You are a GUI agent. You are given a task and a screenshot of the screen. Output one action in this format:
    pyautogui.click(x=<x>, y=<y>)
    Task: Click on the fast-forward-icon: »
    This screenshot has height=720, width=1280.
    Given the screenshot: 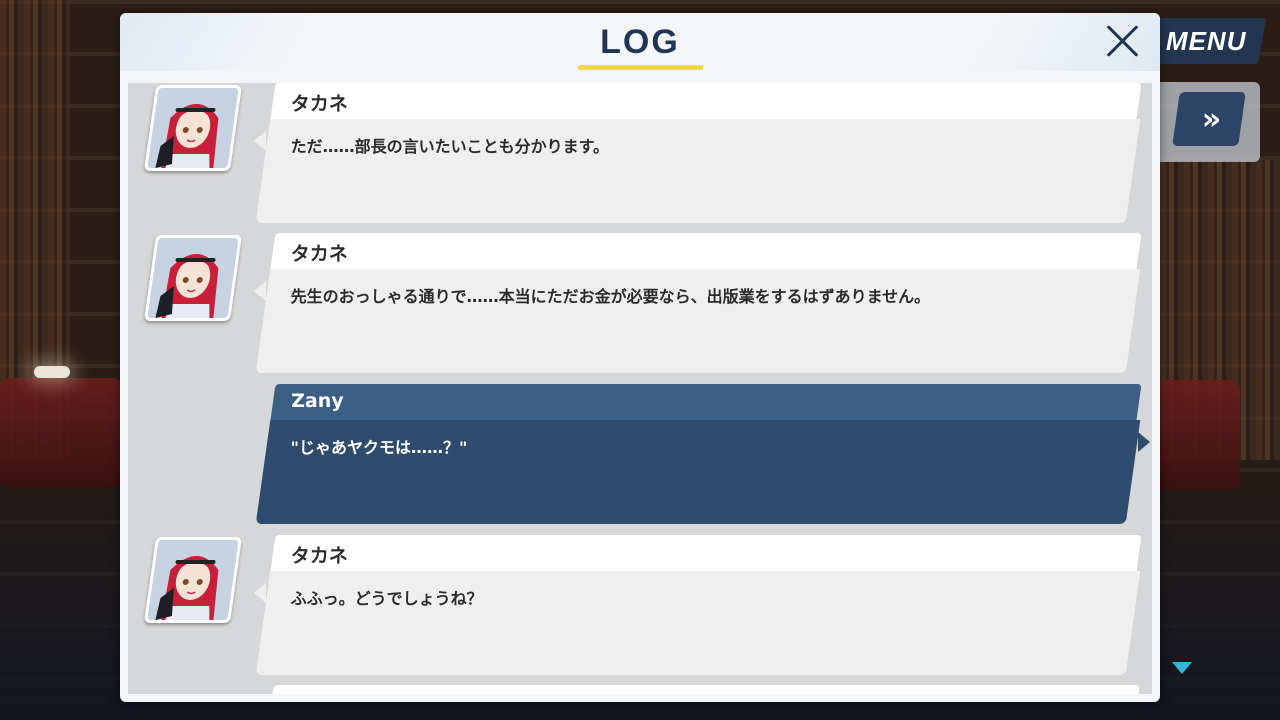 What is the action you would take?
    pyautogui.click(x=1209, y=119)
    